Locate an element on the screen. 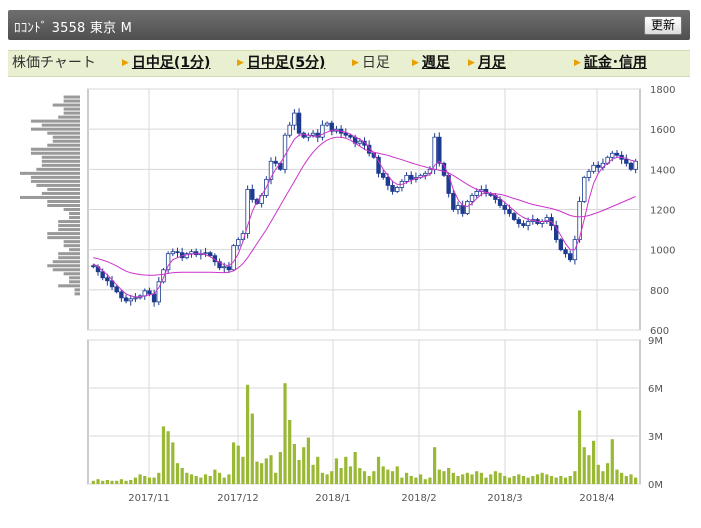  price-tick-label: 1200 is located at coordinates (662, 211).